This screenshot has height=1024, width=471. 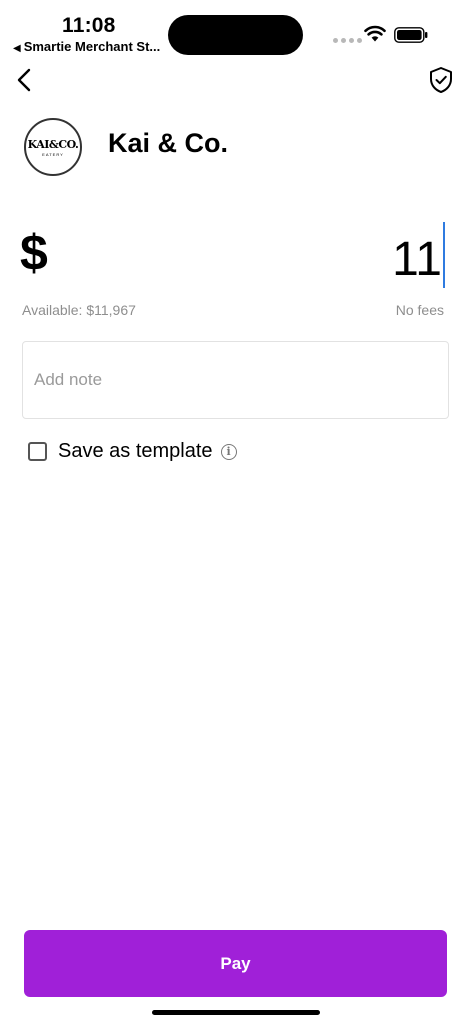 I want to click on amount-input: 11, so click(x=418, y=257).